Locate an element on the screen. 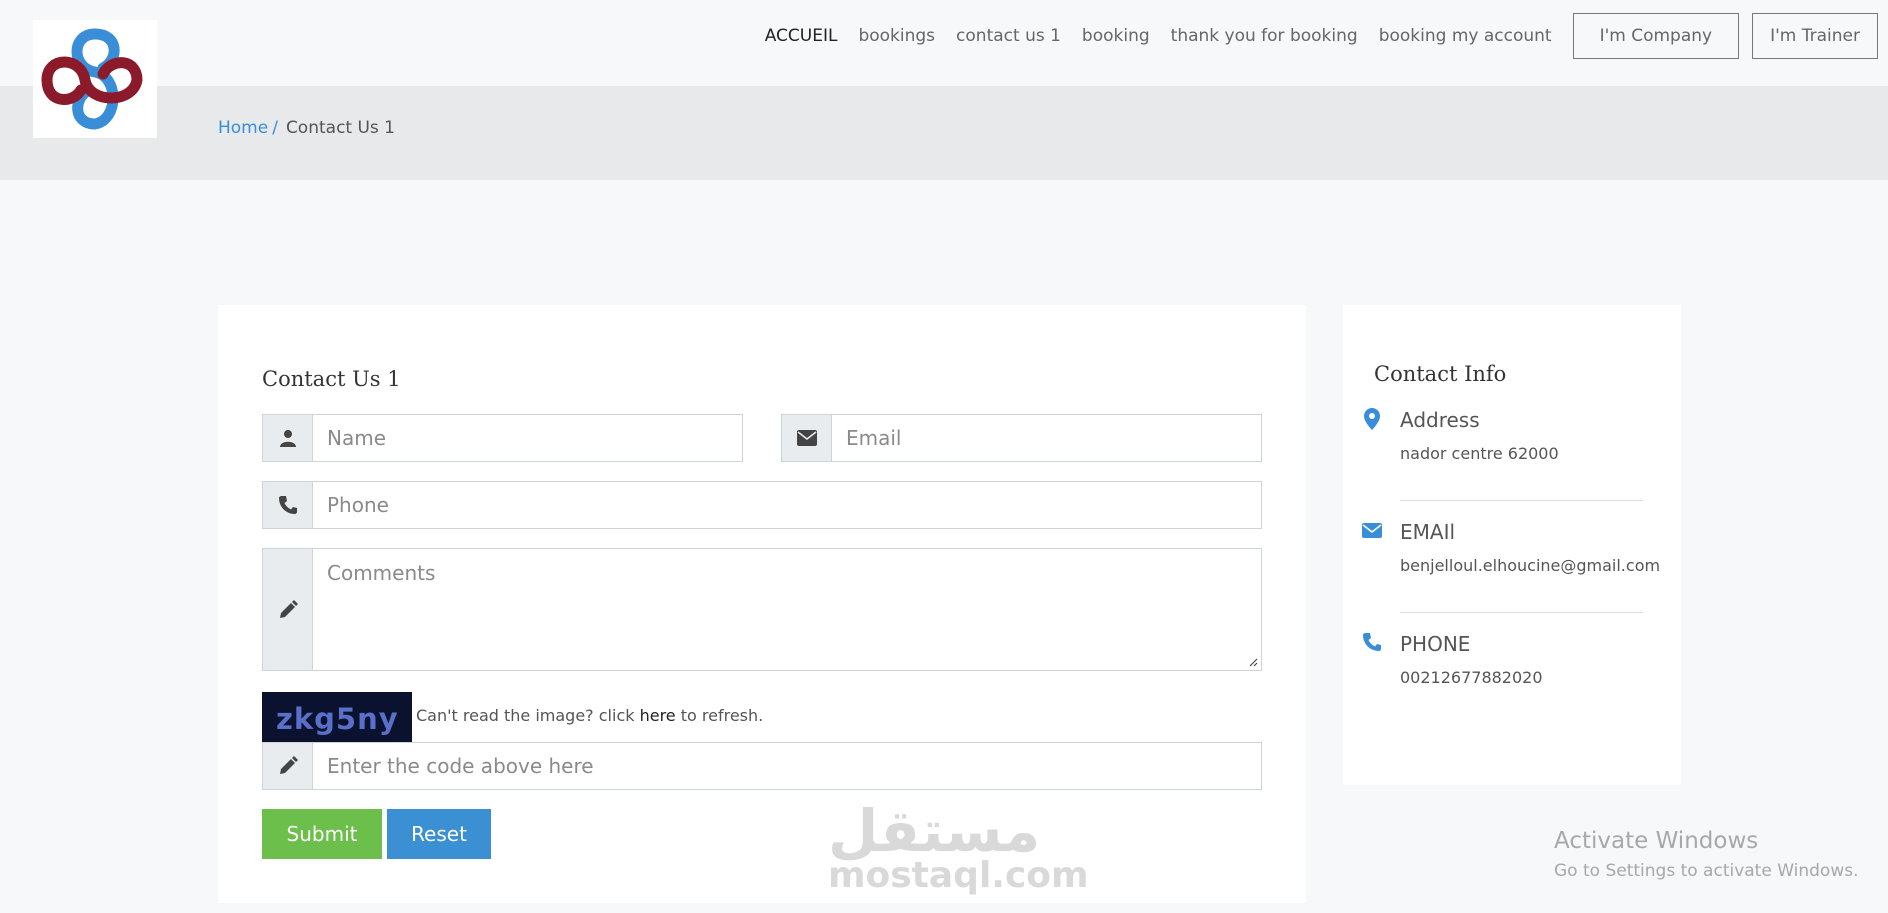 The image size is (1888, 913). site-logo is located at coordinates (95, 79).